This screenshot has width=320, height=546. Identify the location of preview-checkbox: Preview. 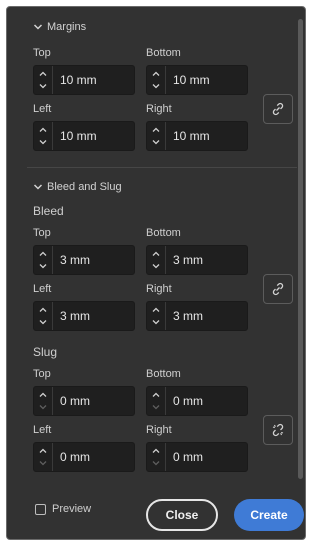
(63, 509).